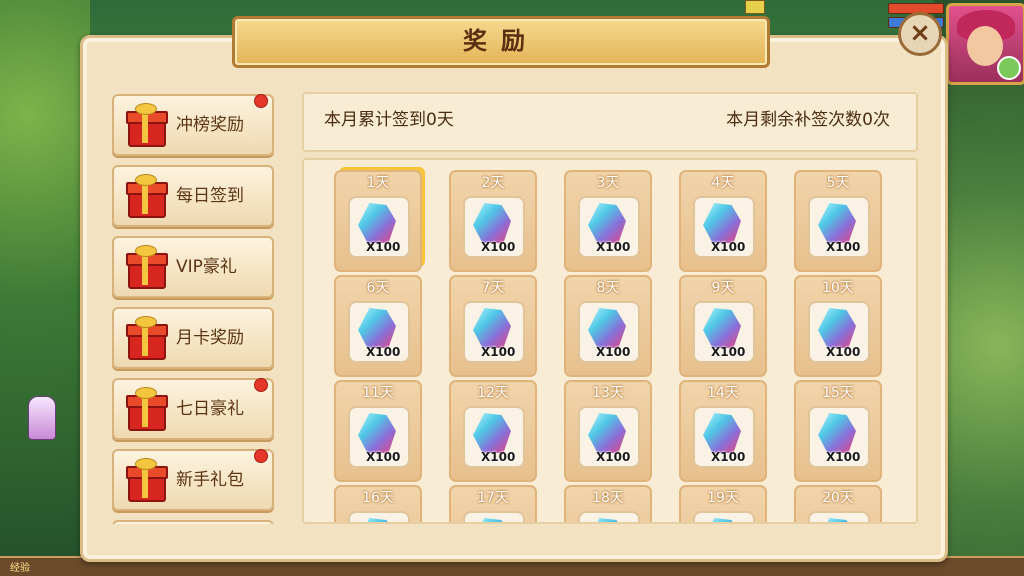 The width and height of the screenshot is (1024, 576). Describe the element at coordinates (493, 221) in the screenshot. I see `signin-day-cell: 2天 X100` at that location.